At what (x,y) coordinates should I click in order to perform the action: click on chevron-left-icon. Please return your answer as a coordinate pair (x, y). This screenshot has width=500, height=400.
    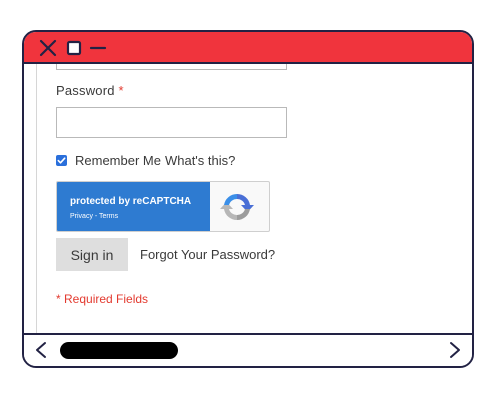
    Looking at the image, I should click on (41, 350).